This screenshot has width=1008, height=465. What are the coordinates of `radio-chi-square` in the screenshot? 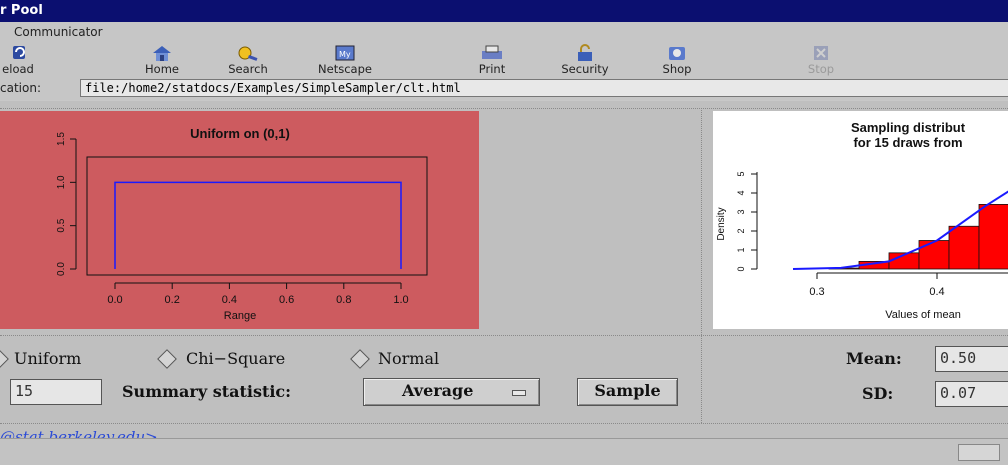 It's located at (167, 359).